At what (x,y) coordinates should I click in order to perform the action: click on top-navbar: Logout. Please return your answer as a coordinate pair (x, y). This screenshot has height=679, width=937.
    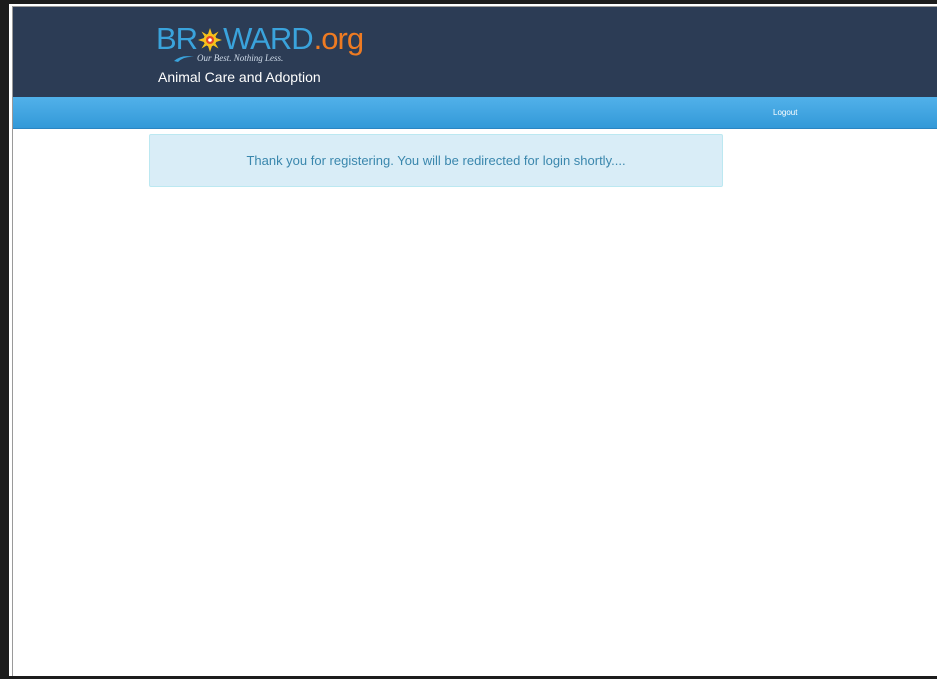
    Looking at the image, I should click on (475, 113).